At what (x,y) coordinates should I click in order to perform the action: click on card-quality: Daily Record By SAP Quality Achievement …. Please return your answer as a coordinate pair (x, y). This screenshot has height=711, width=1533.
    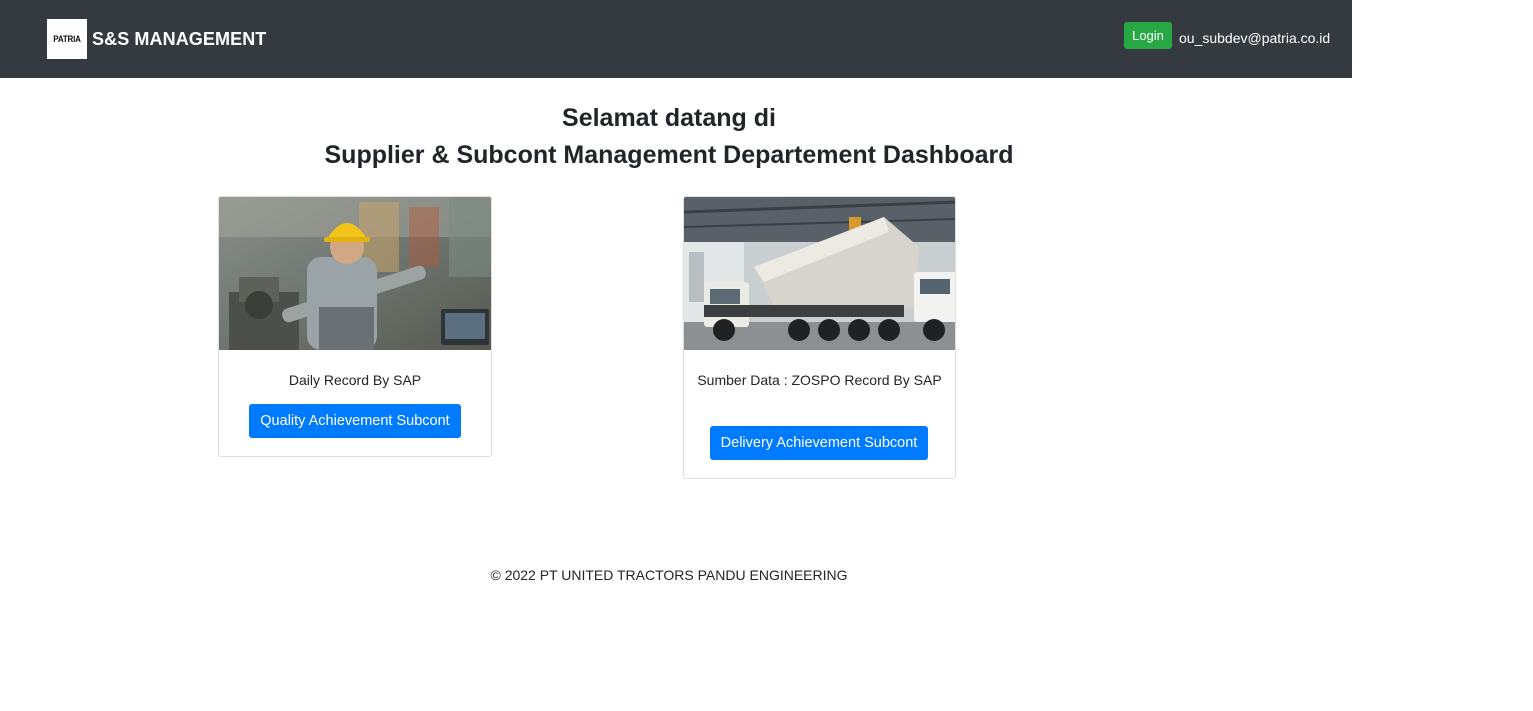
    Looking at the image, I should click on (355, 326).